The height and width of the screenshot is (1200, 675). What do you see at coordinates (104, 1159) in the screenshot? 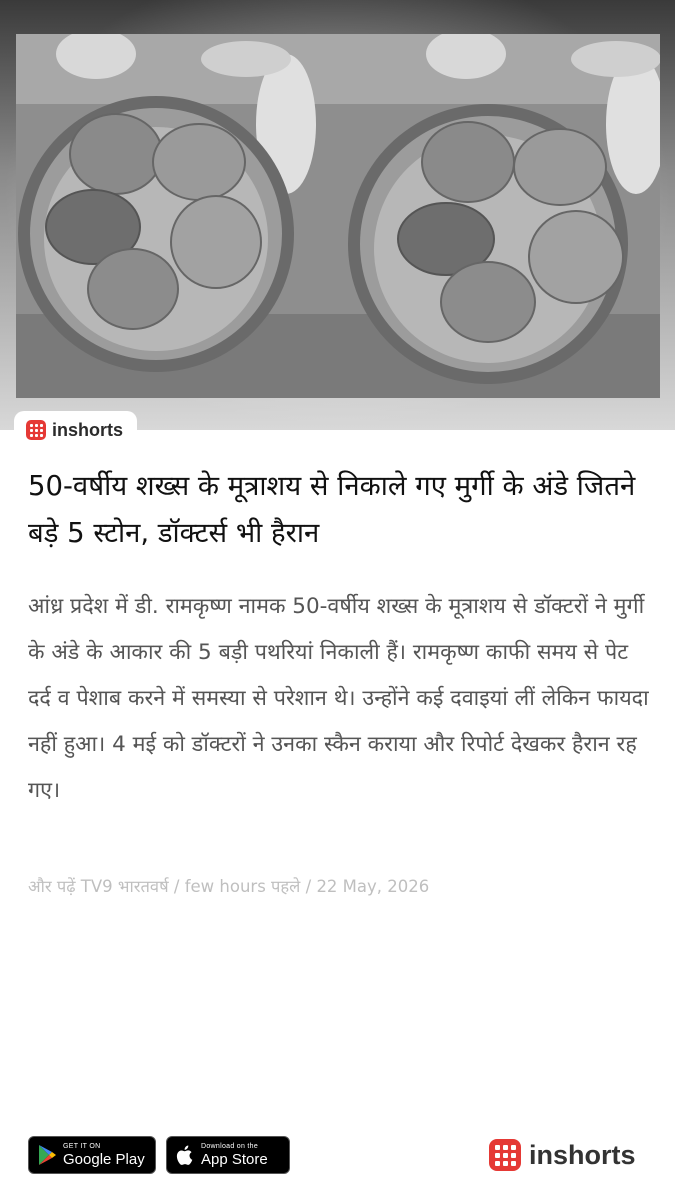
I see `google-play-label: Google Play` at bounding box center [104, 1159].